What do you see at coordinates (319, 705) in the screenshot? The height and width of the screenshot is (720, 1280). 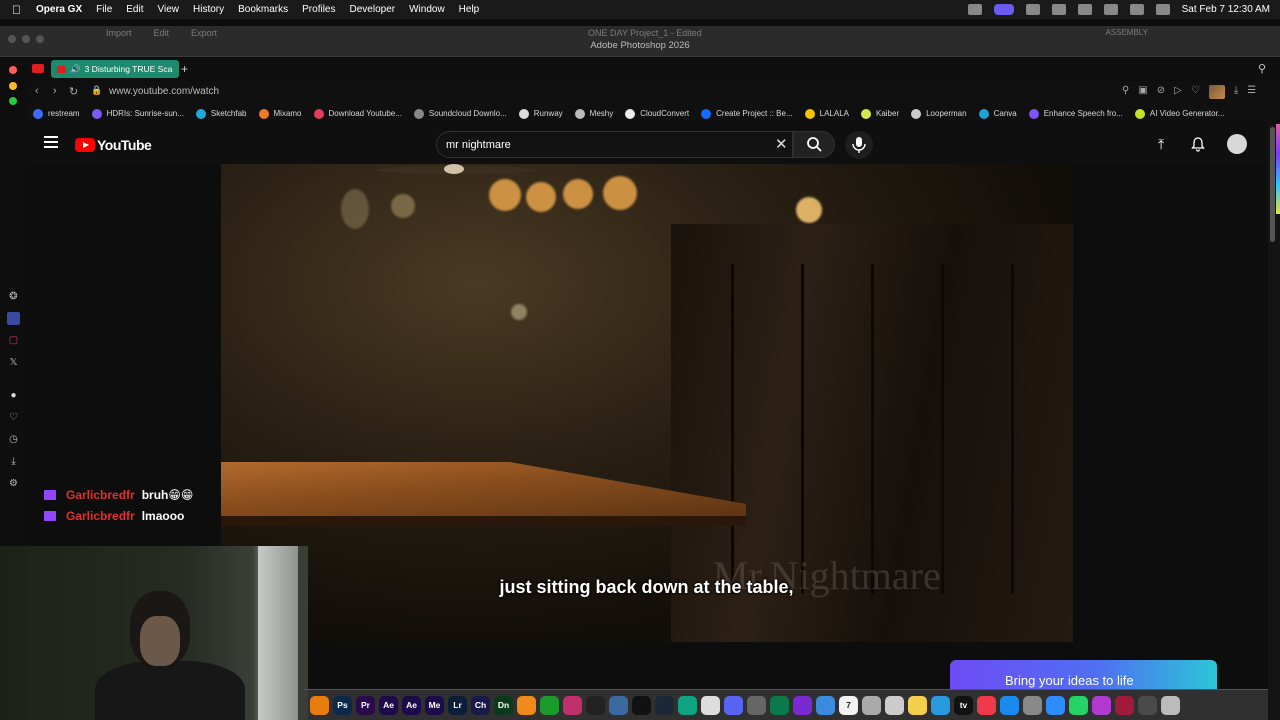 I see `dock-blender-icon` at bounding box center [319, 705].